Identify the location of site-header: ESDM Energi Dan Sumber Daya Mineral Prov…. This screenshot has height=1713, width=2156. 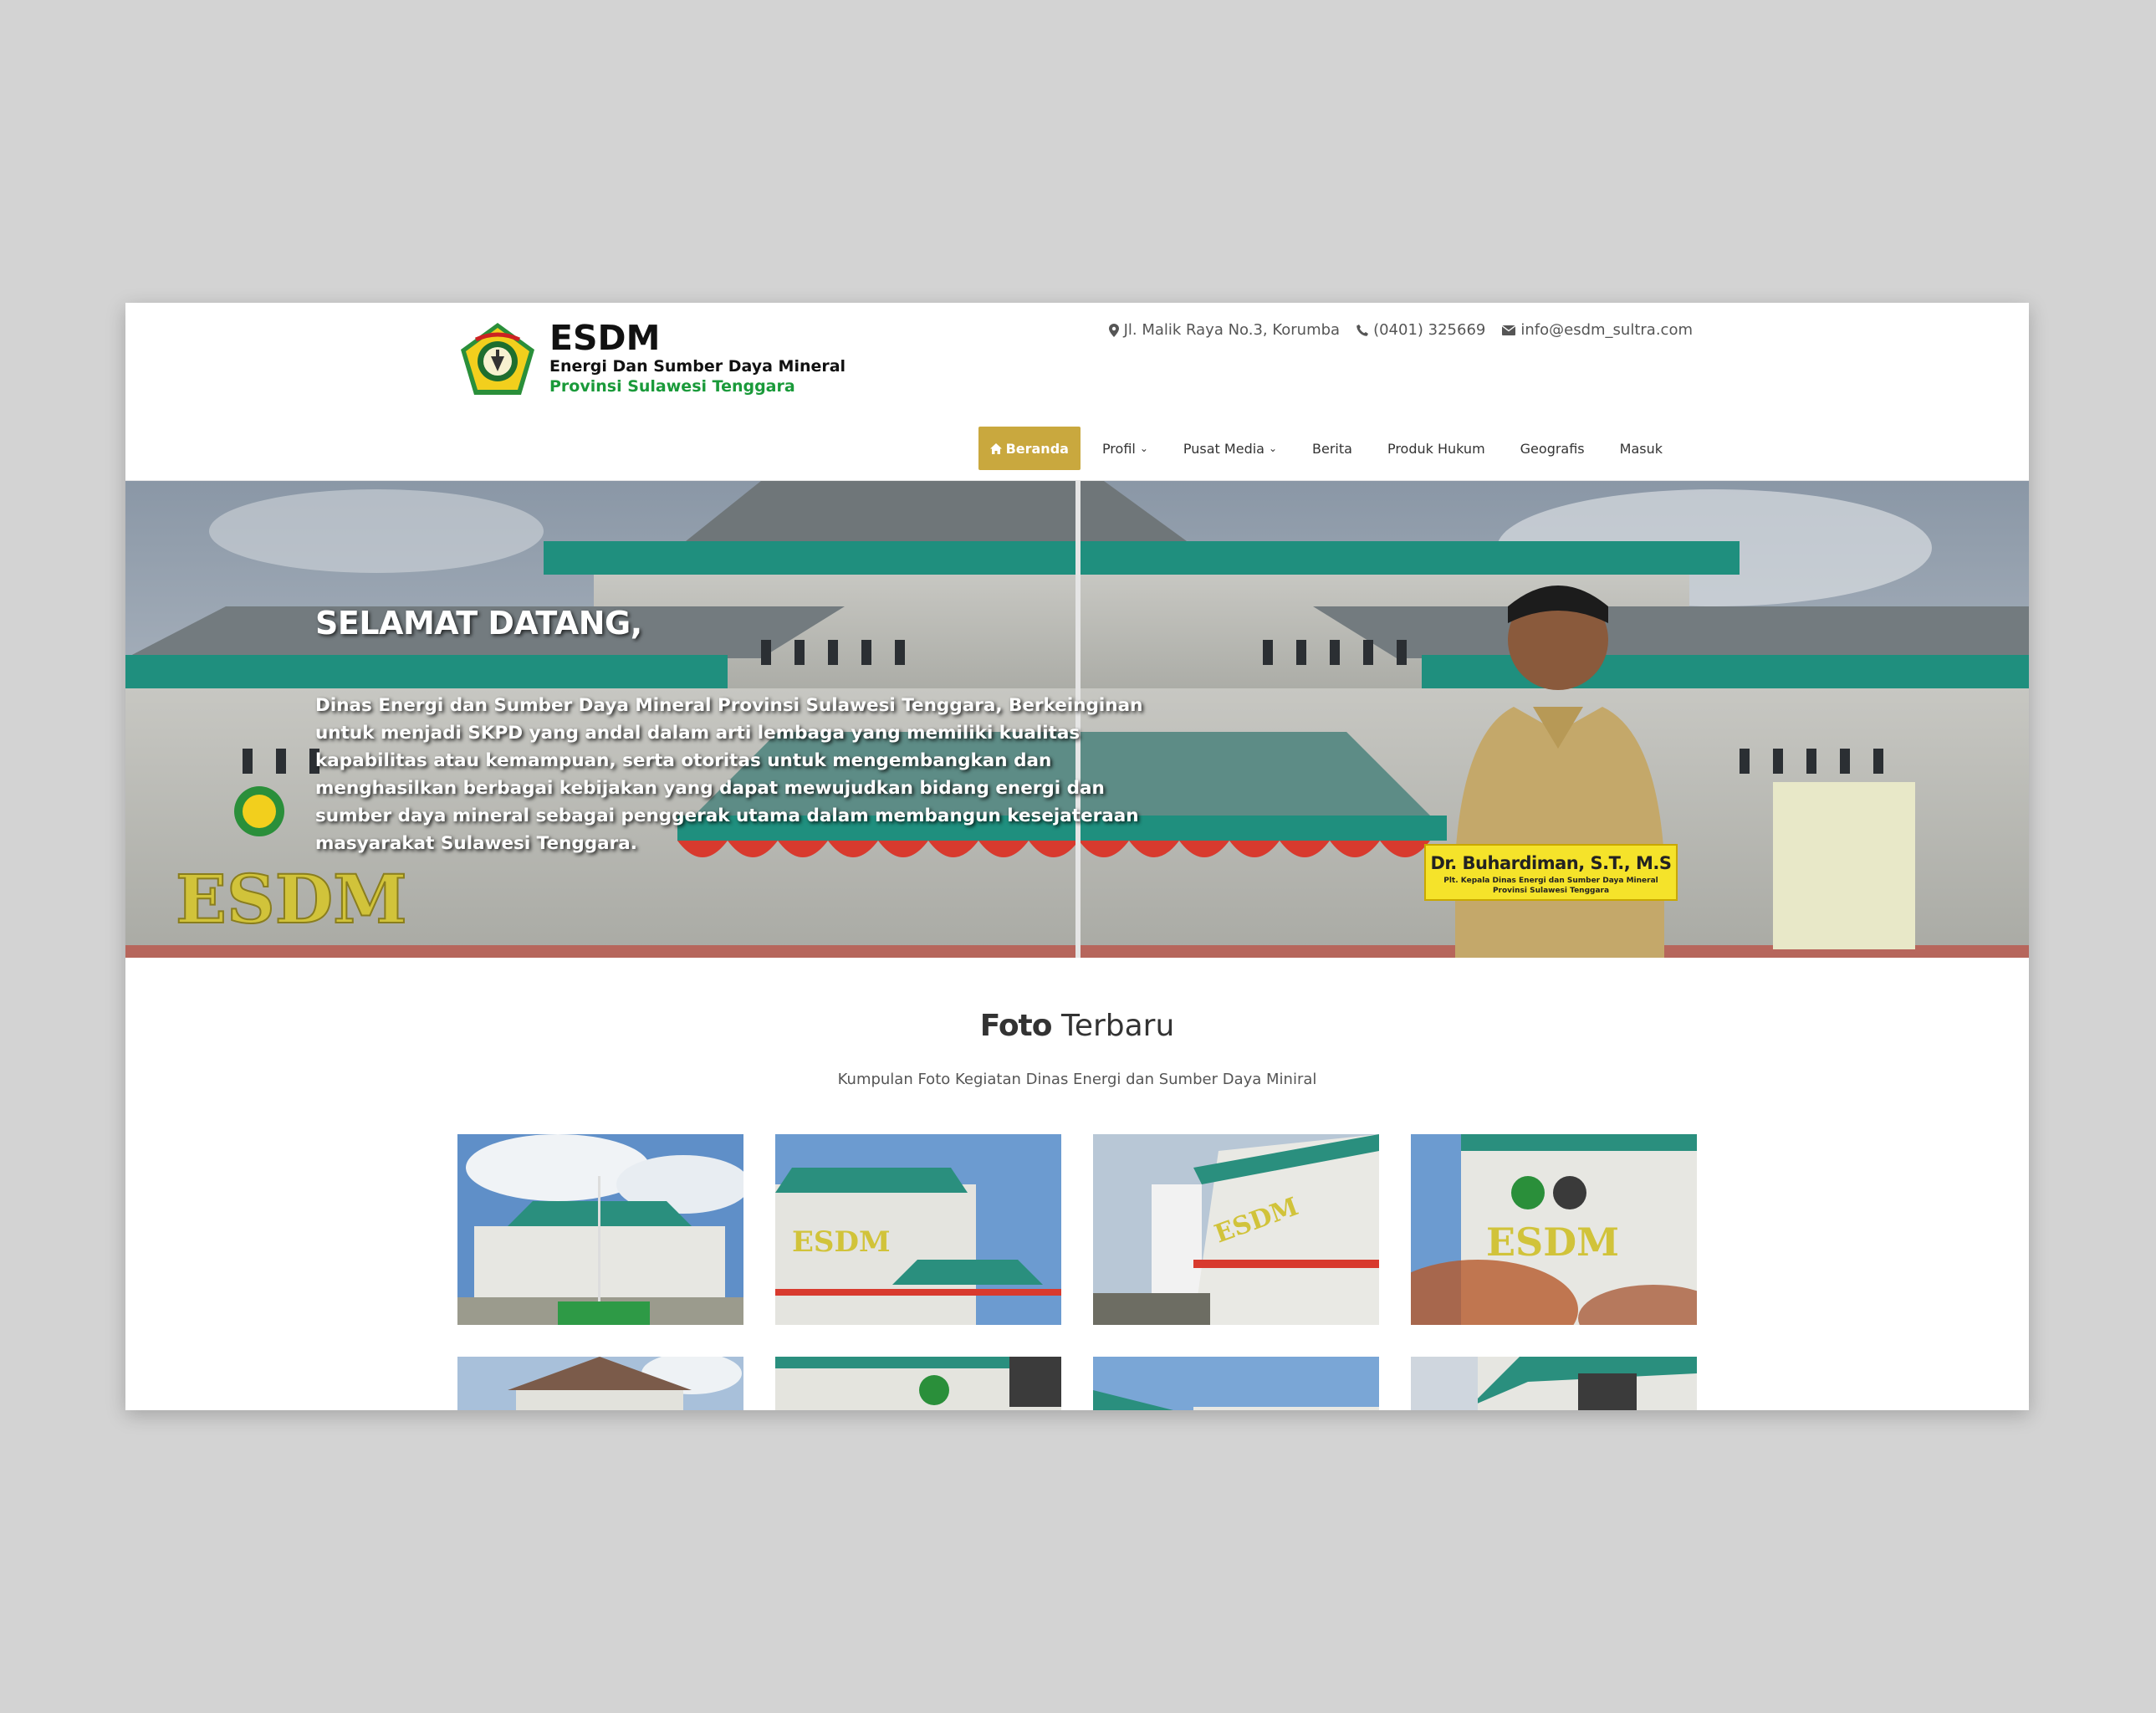
(1077, 392).